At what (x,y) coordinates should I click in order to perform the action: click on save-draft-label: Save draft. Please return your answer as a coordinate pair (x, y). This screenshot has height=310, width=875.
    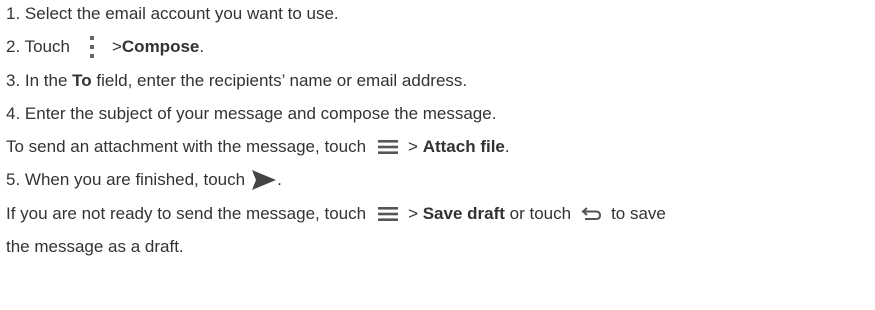
    Looking at the image, I should click on (463, 213).